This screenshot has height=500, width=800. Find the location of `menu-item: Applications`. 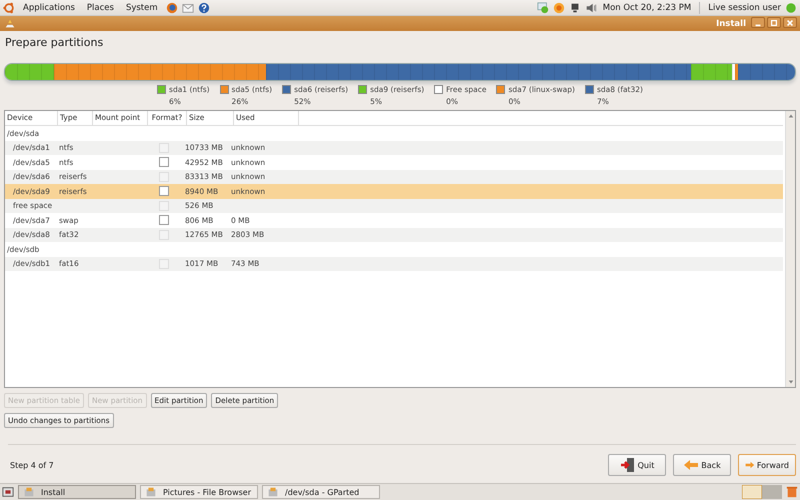

menu-item: Applications is located at coordinates (49, 7).